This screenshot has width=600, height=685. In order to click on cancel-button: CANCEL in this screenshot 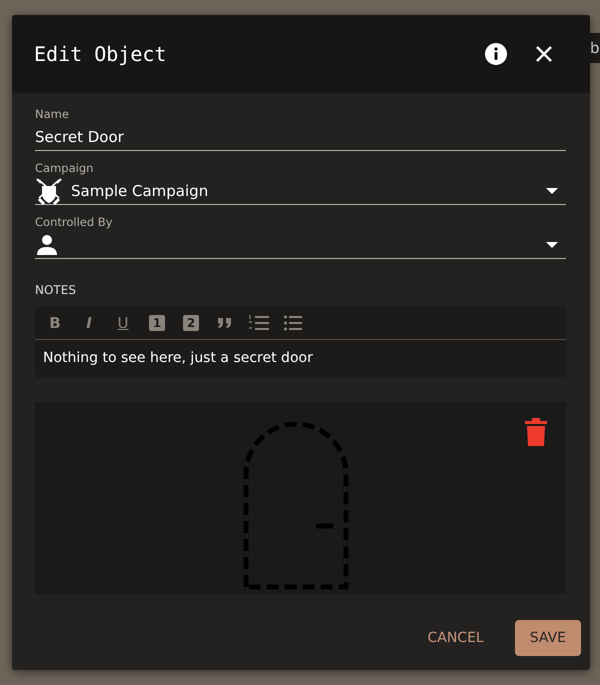, I will do `click(455, 638)`.